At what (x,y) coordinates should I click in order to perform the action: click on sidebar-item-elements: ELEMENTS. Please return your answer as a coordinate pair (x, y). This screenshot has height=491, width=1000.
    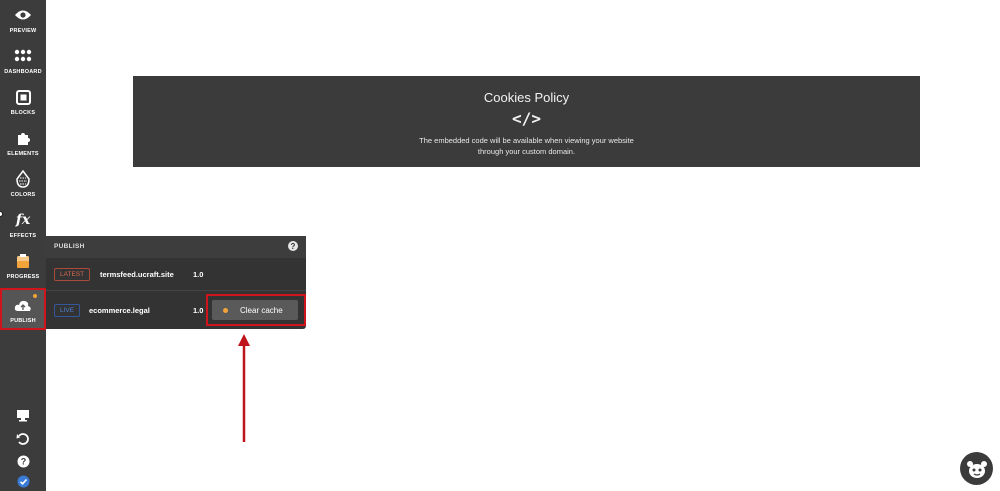
    Looking at the image, I should click on (23, 148).